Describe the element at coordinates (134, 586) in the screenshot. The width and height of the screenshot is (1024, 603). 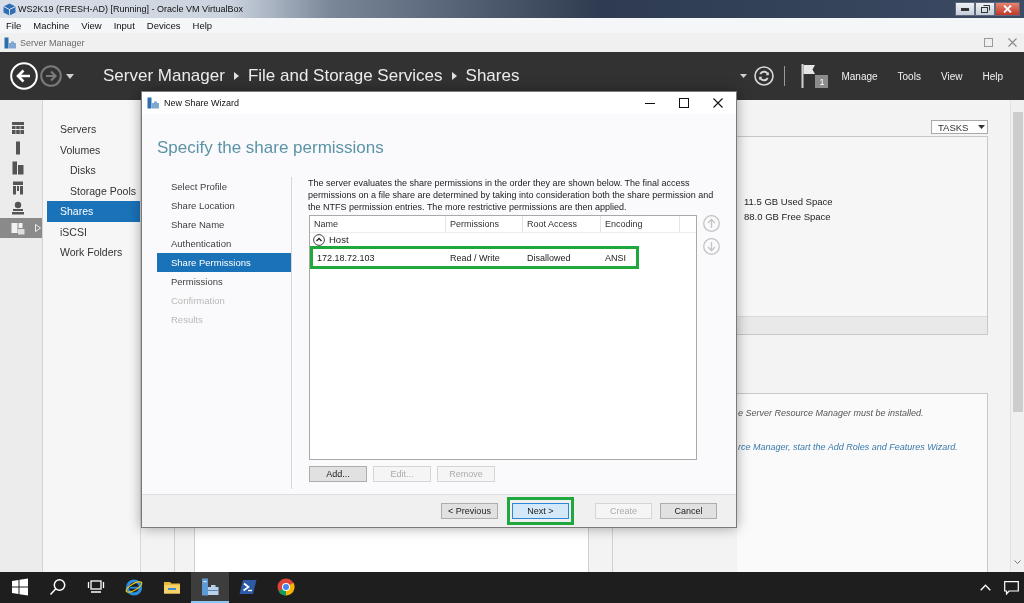
I see `browser-icon` at that location.